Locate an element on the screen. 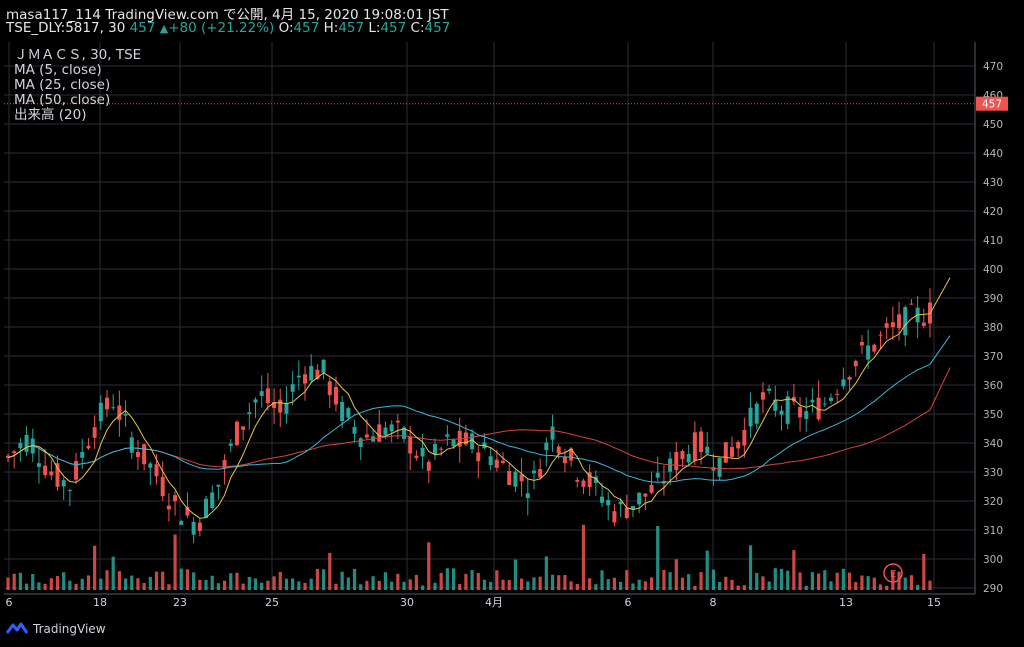 The height and width of the screenshot is (647, 1024). x-tick-label: 8 is located at coordinates (713, 602).